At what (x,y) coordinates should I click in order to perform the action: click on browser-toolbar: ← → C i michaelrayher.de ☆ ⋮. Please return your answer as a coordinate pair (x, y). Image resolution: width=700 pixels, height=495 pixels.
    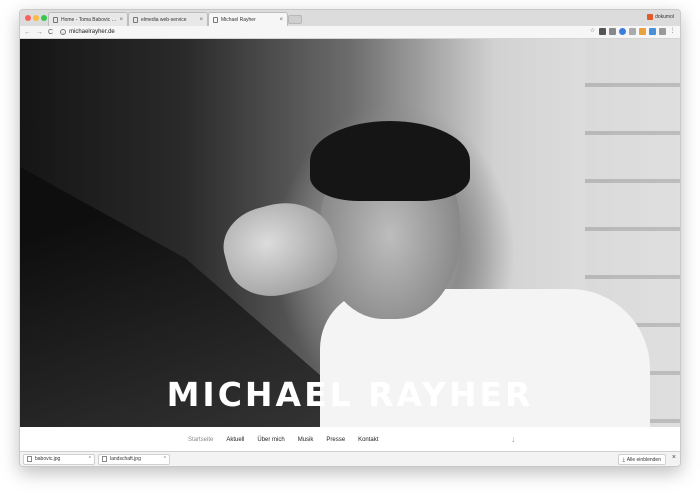
    Looking at the image, I should click on (350, 32).